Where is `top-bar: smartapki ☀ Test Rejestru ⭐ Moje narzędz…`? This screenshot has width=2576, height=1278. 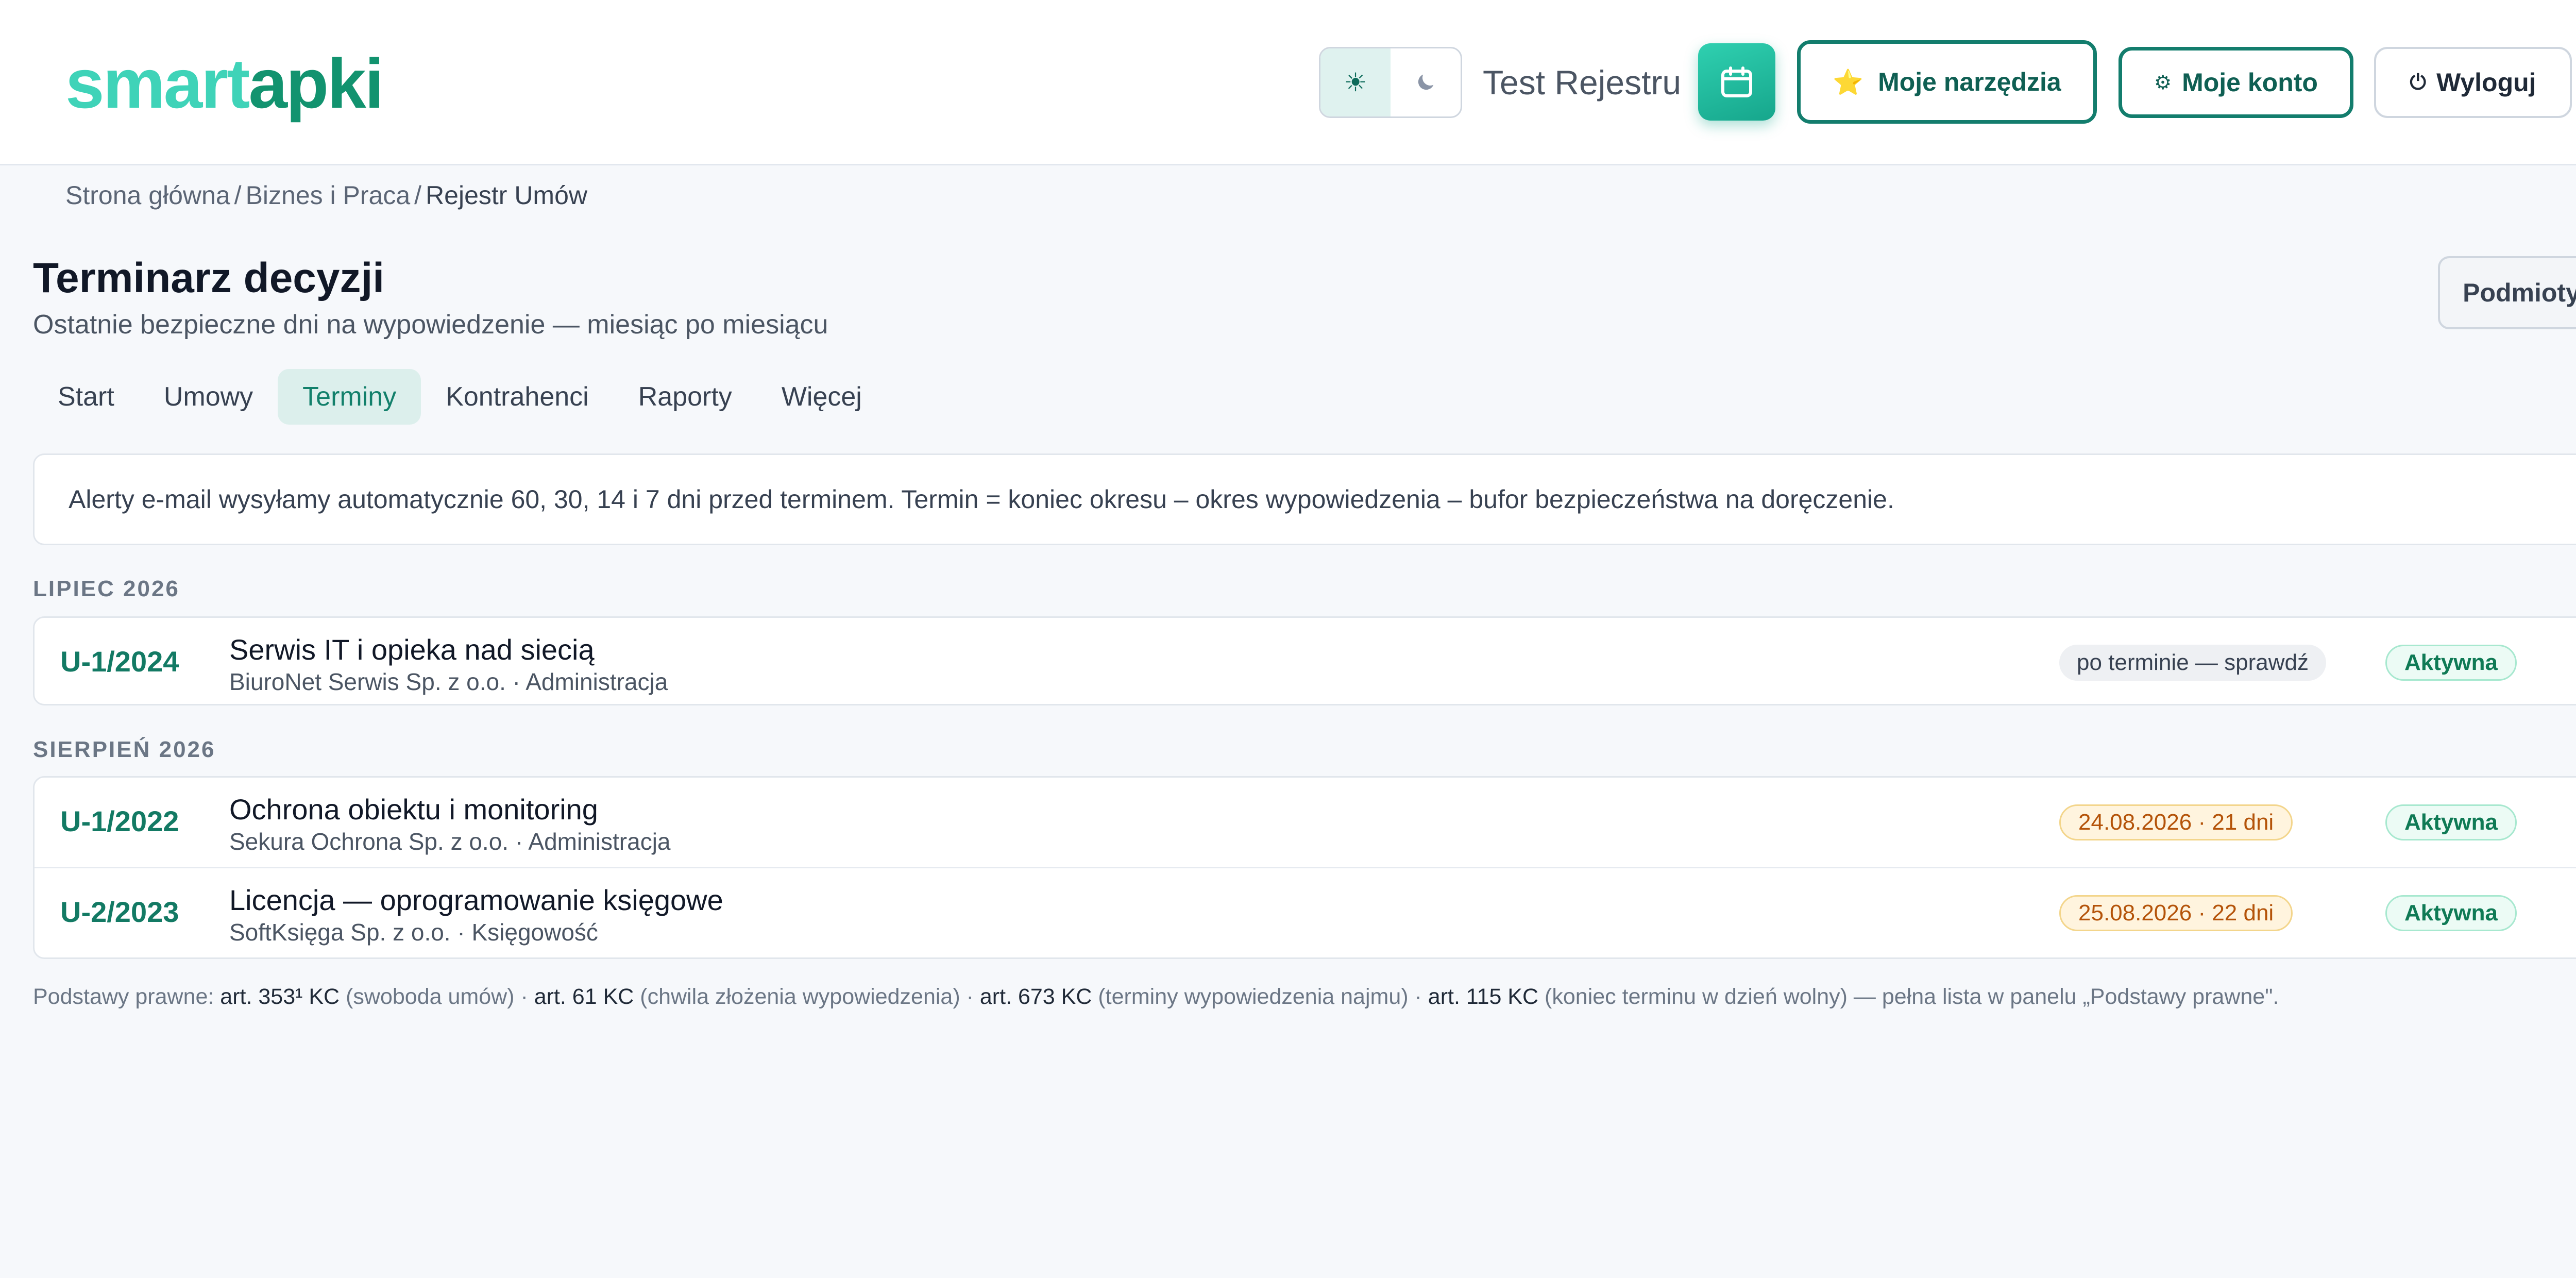
top-bar: smartapki ☀ Test Rejestru ⭐ Moje narzędz… is located at coordinates (1288, 83).